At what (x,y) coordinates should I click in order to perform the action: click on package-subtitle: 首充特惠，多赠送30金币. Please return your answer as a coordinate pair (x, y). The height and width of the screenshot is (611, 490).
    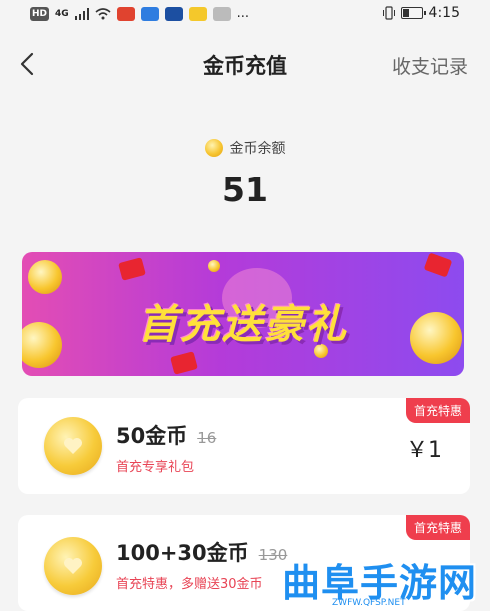
    Looking at the image, I should click on (189, 584).